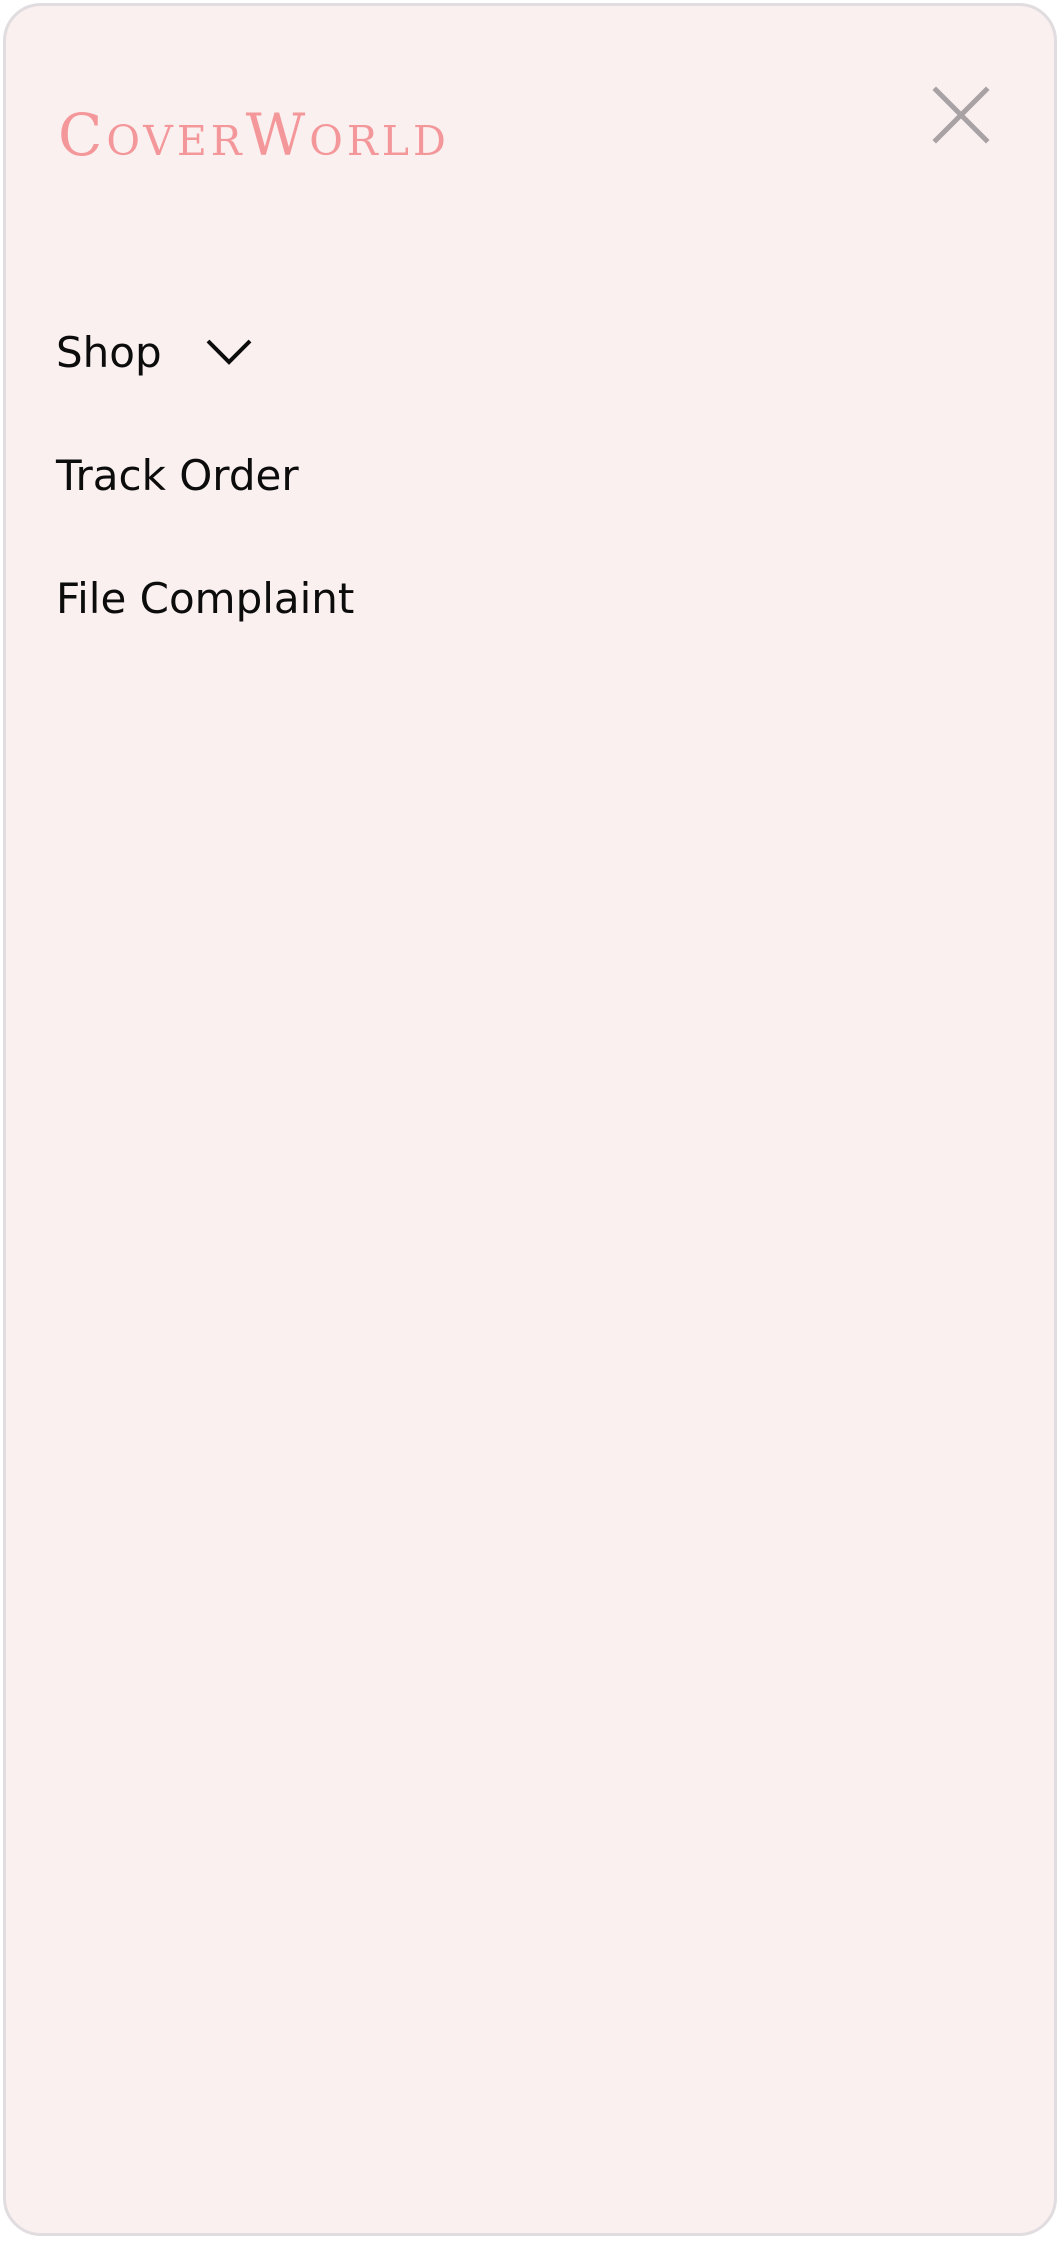 This screenshot has height=2243, width=1064. Describe the element at coordinates (229, 352) in the screenshot. I see `chevron-down-icon` at that location.